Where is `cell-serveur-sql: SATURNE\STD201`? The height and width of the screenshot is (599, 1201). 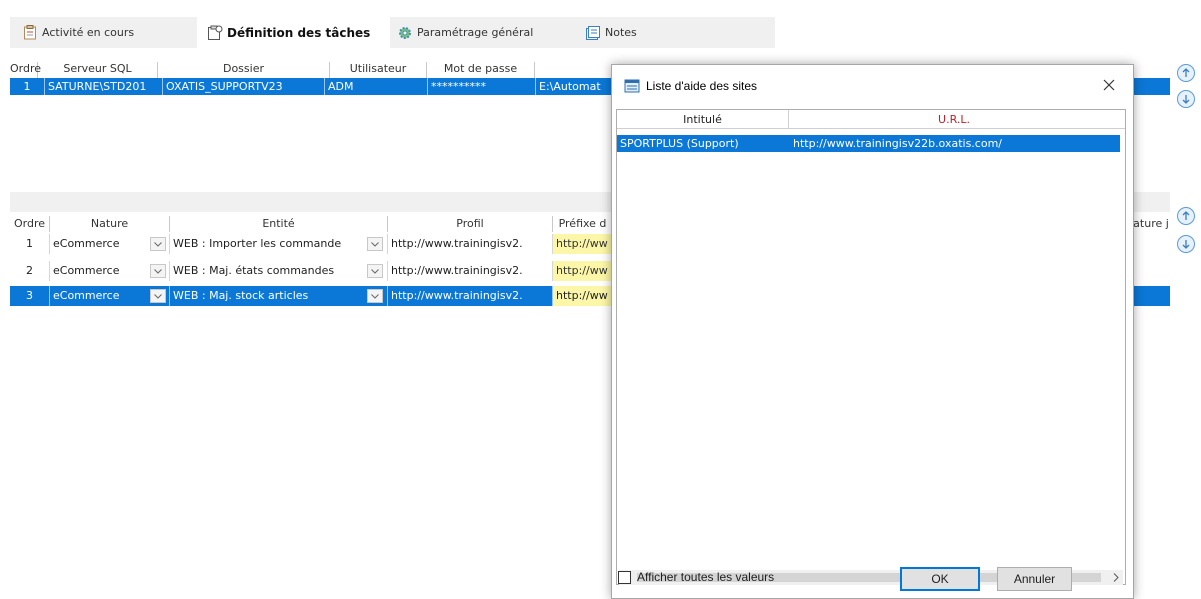
cell-serveur-sql: SATURNE\STD201 is located at coordinates (104, 86).